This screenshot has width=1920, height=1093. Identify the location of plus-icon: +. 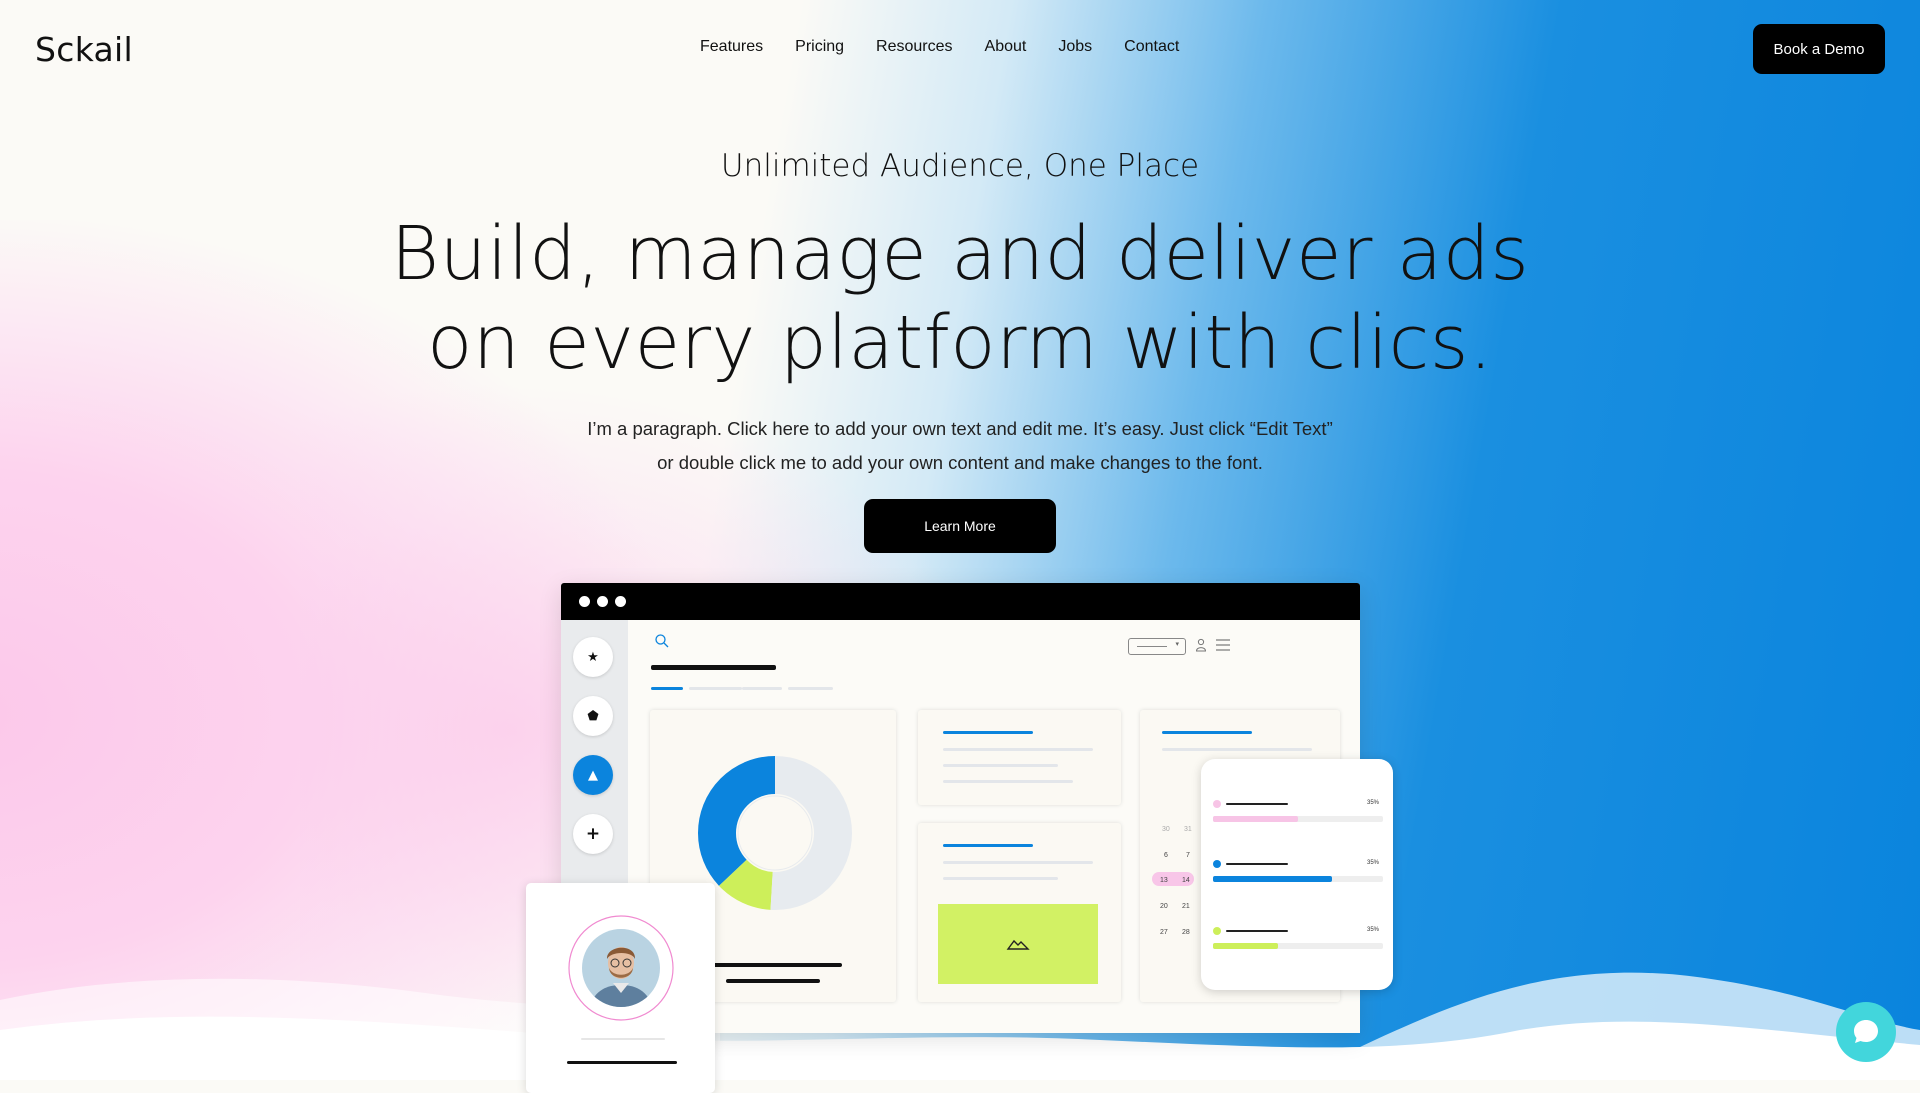
(593, 834).